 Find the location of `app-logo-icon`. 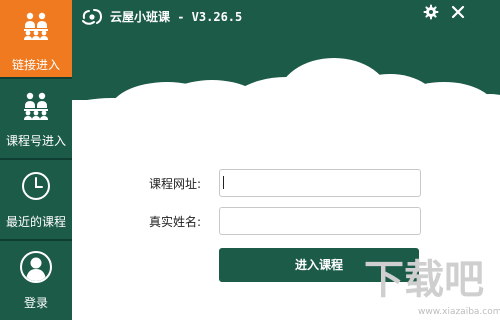

app-logo-icon is located at coordinates (92, 17).